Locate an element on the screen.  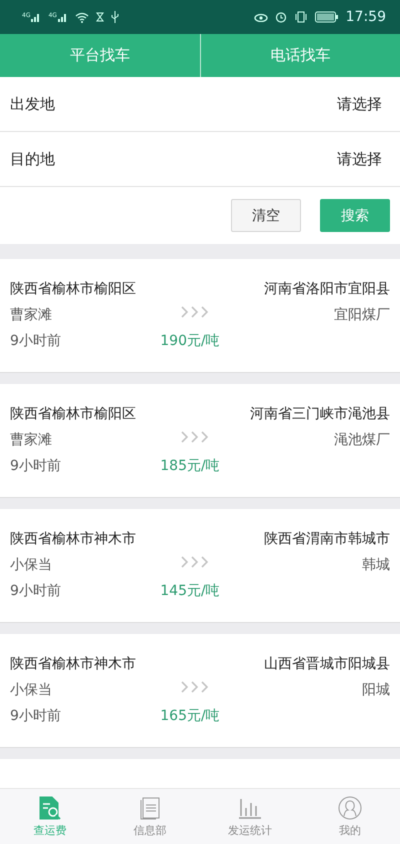
price-text: 190元/吨 is located at coordinates (190, 341).